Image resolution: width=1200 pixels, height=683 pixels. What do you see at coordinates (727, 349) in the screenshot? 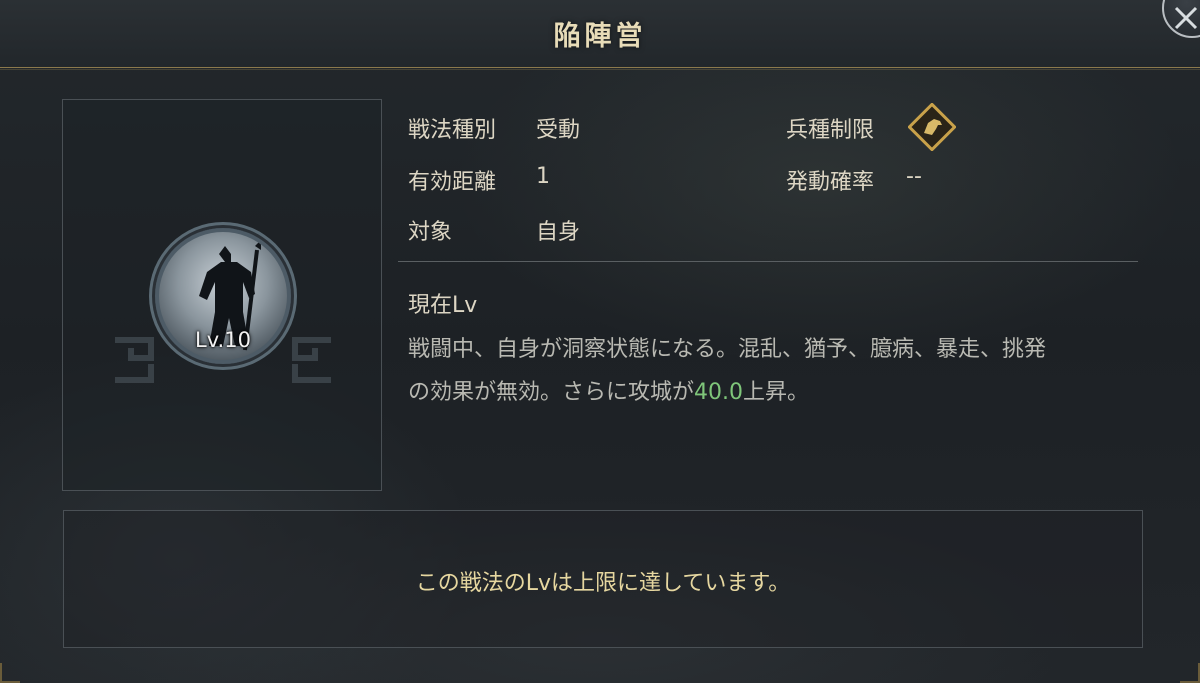
I see `description-line-1: 戦闘中、自身が洞察状態になる。混乱、猶予、臆病、暴走、挑発` at bounding box center [727, 349].